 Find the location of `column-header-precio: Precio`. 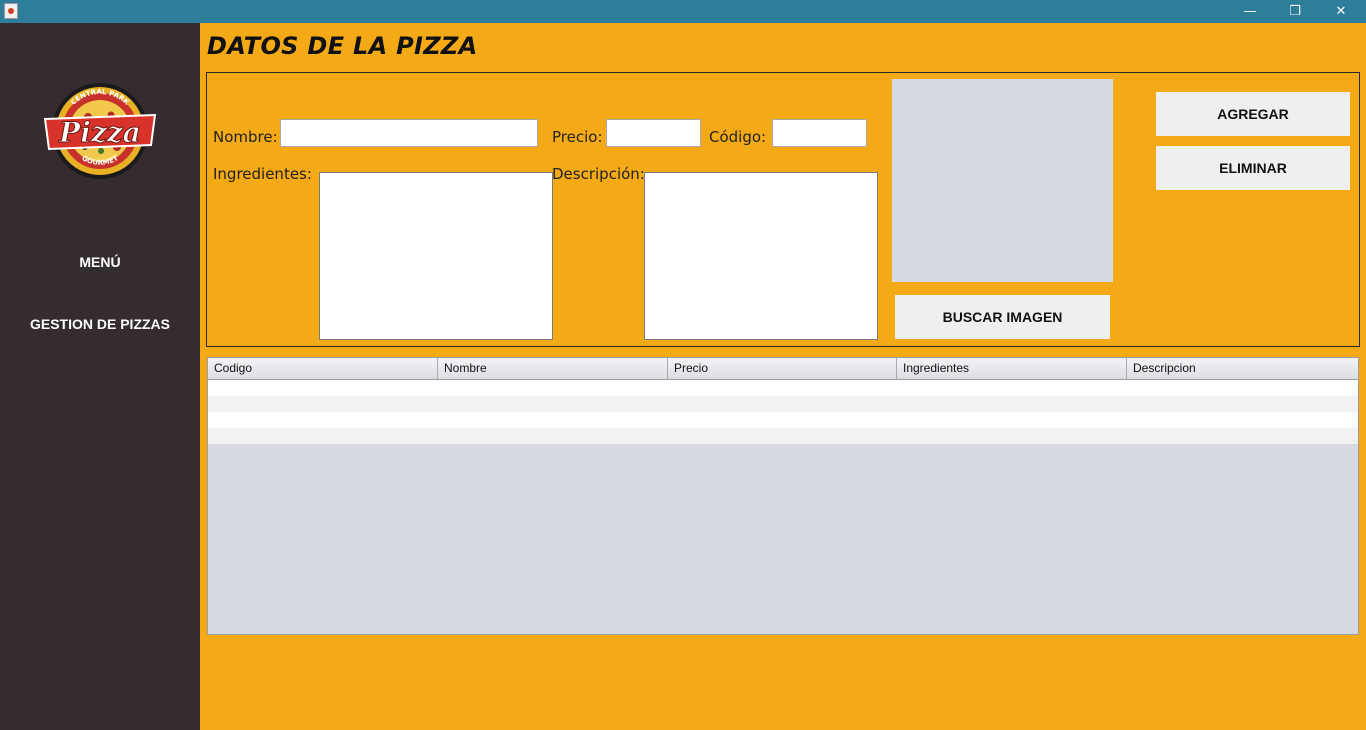

column-header-precio: Precio is located at coordinates (782, 368).